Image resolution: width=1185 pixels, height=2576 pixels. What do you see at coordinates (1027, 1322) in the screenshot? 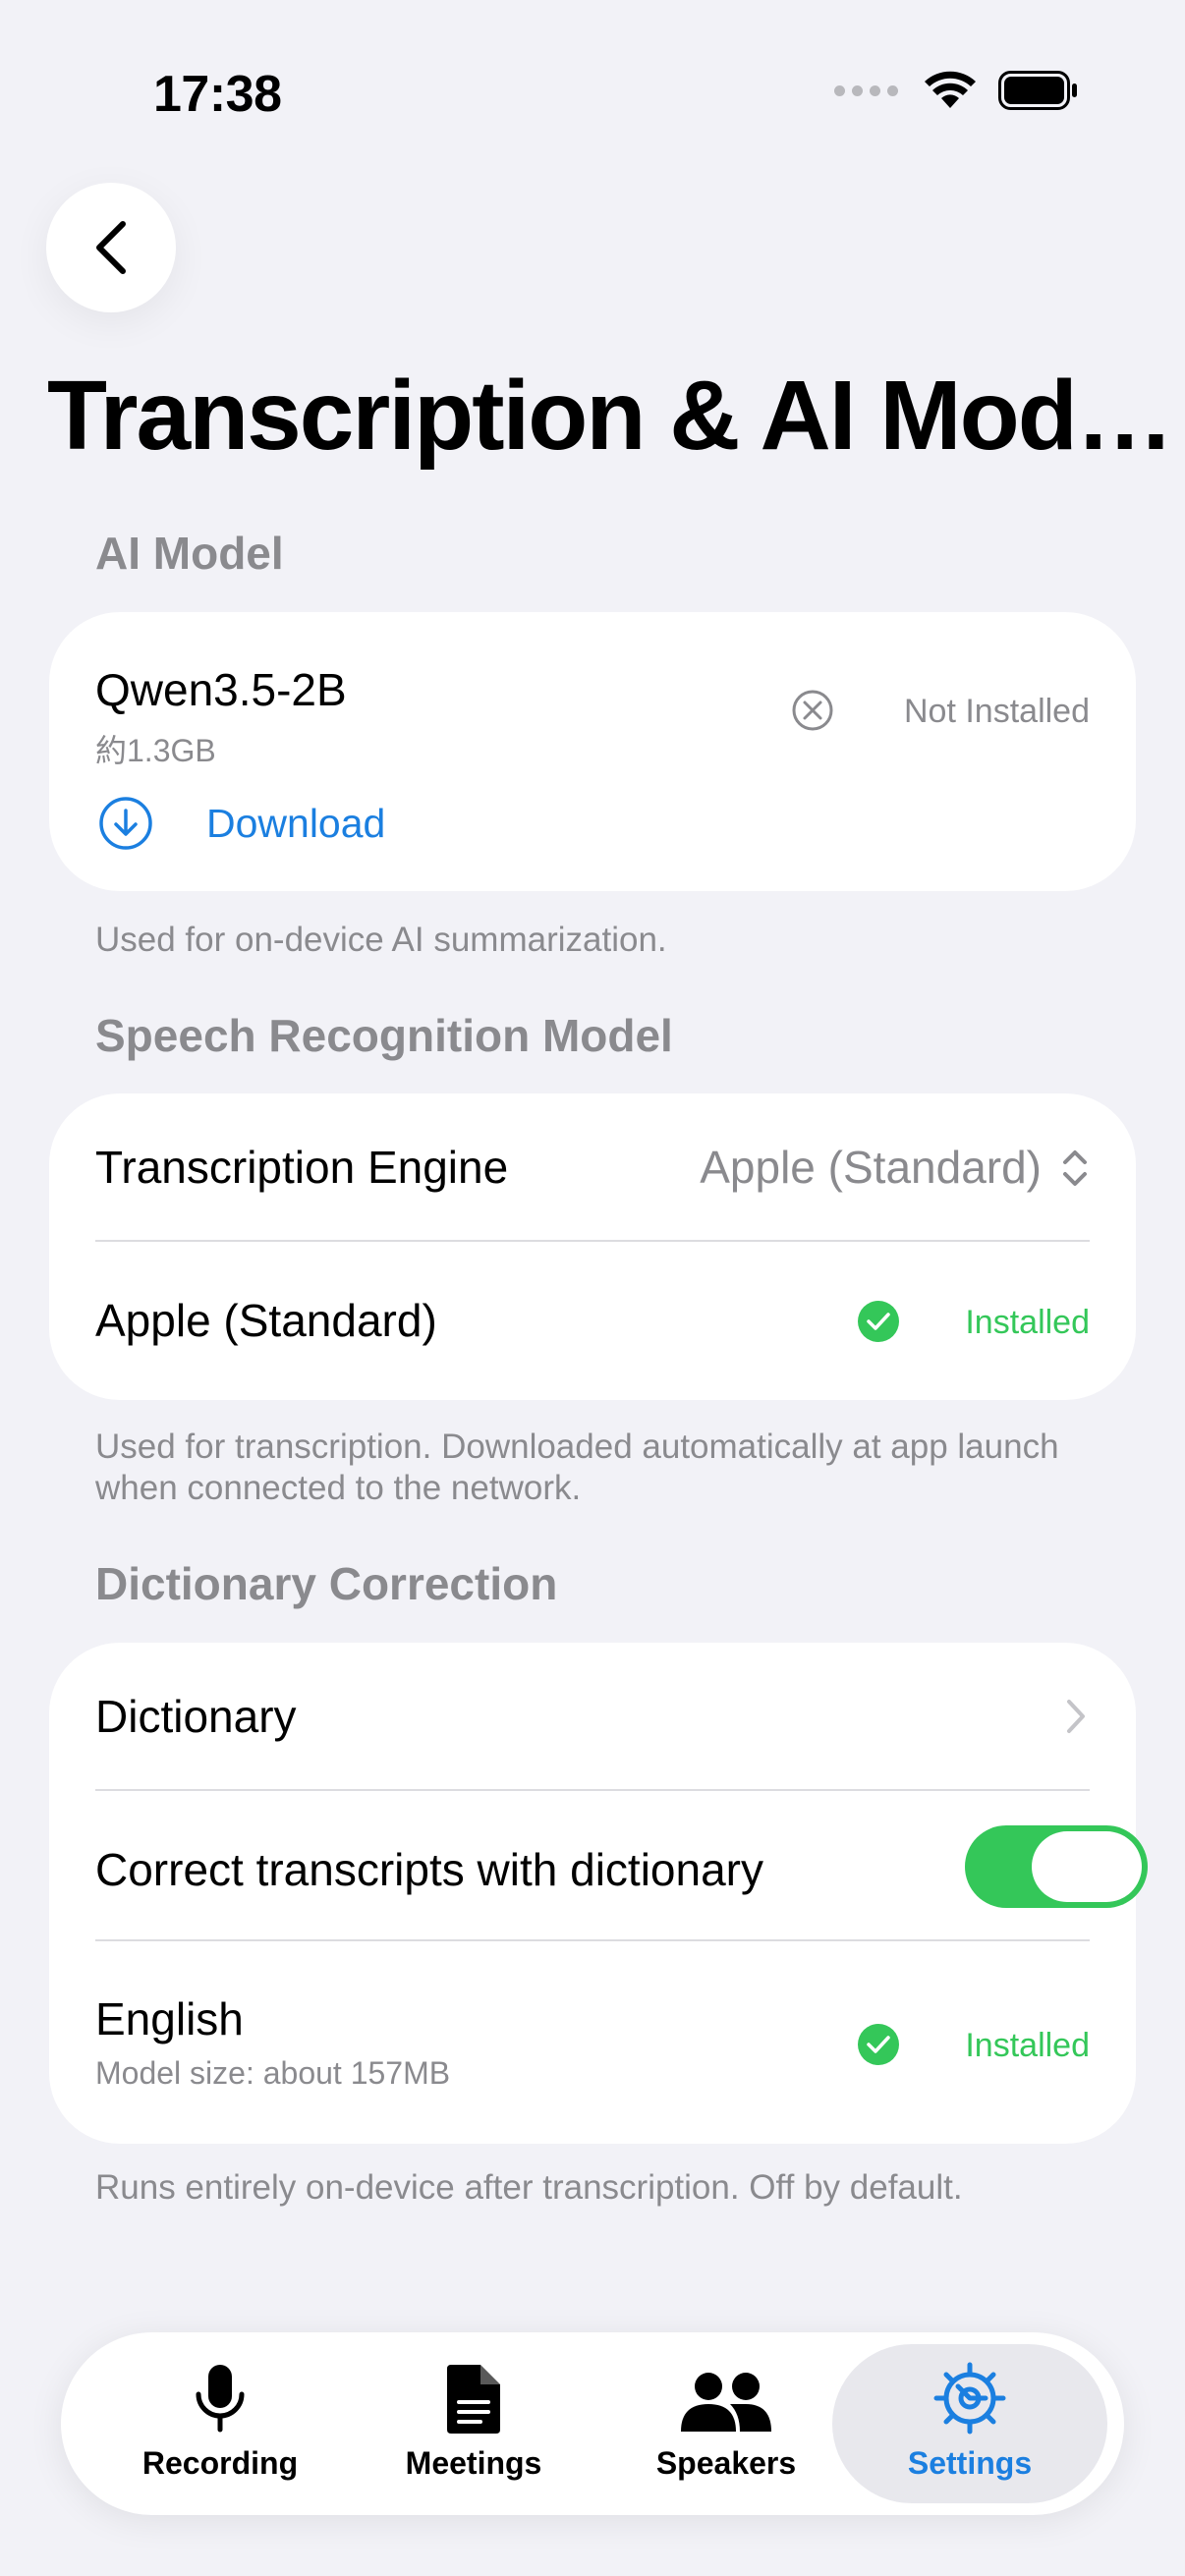
I see `speech-model-status: Installed` at bounding box center [1027, 1322].